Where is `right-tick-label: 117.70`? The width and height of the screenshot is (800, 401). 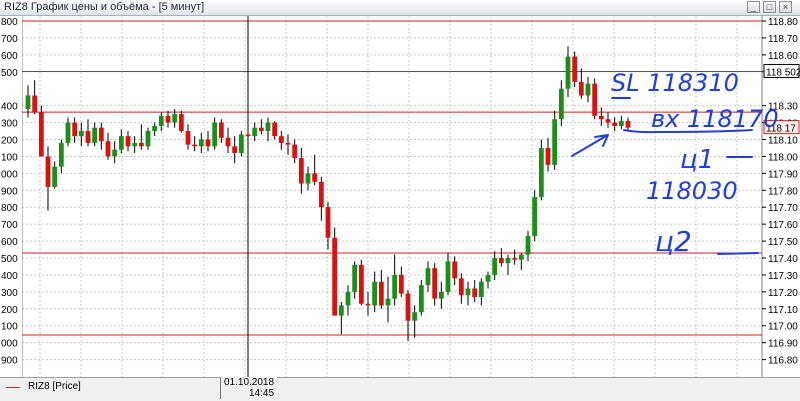
right-tick-label: 117.70 is located at coordinates (783, 208).